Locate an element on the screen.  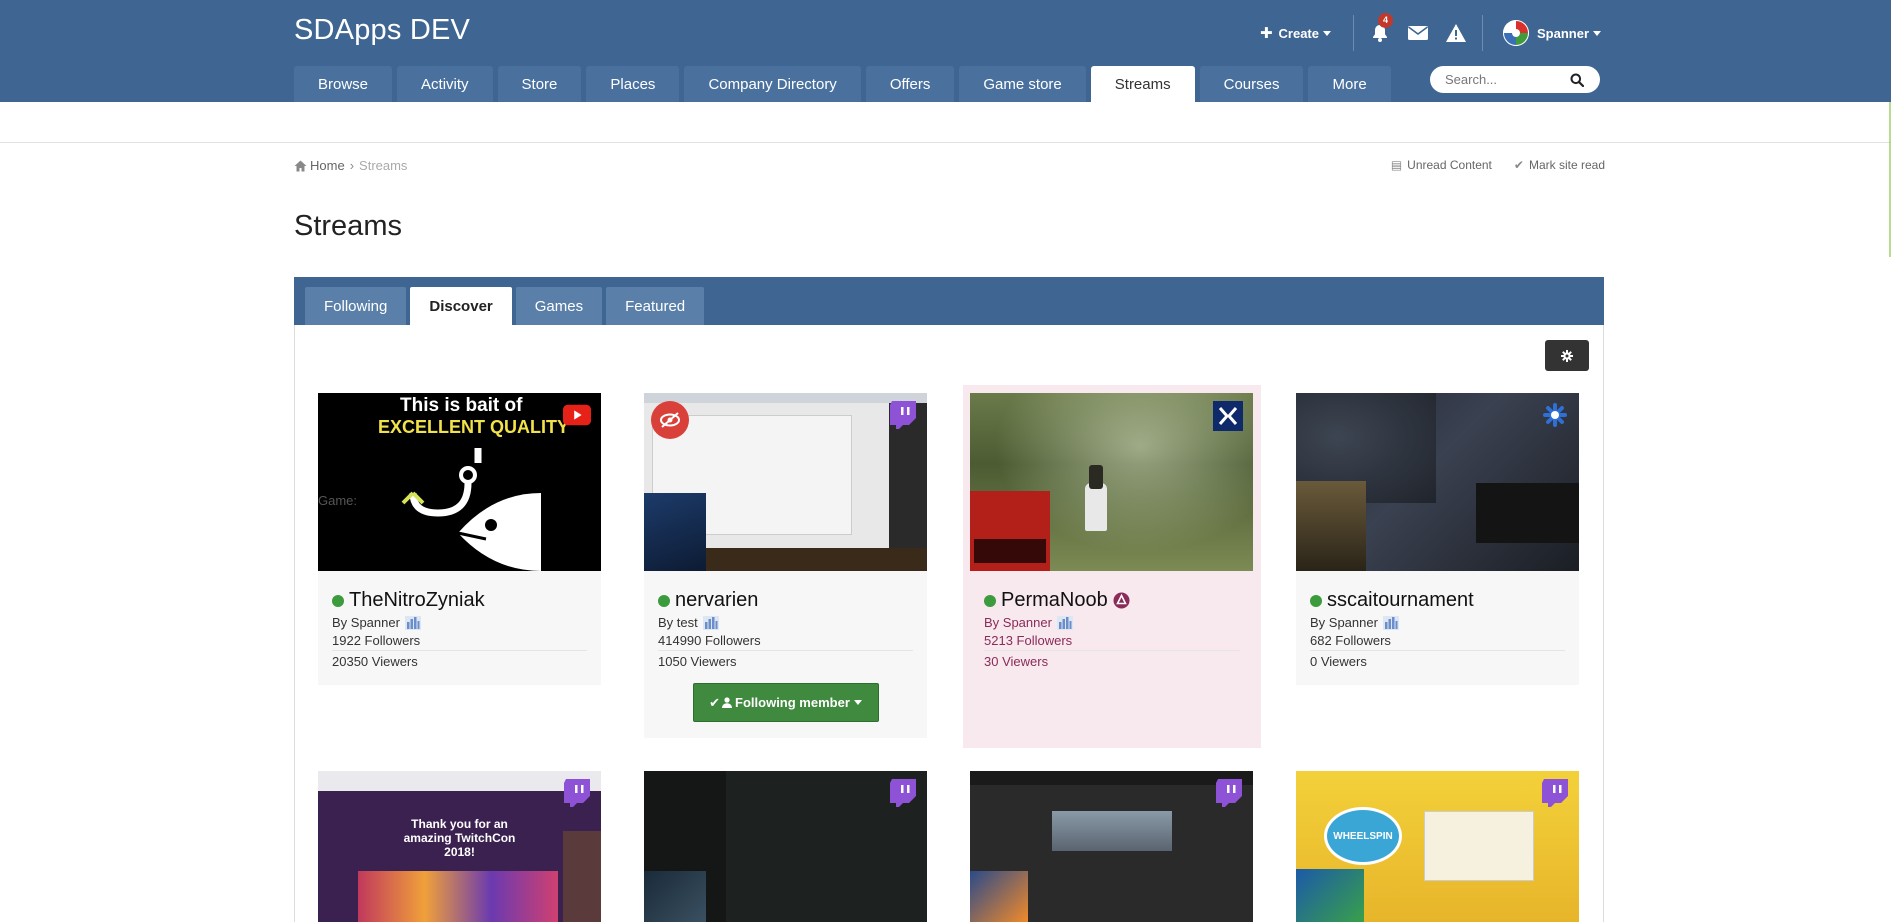
search-input is located at coordinates (1507, 79).